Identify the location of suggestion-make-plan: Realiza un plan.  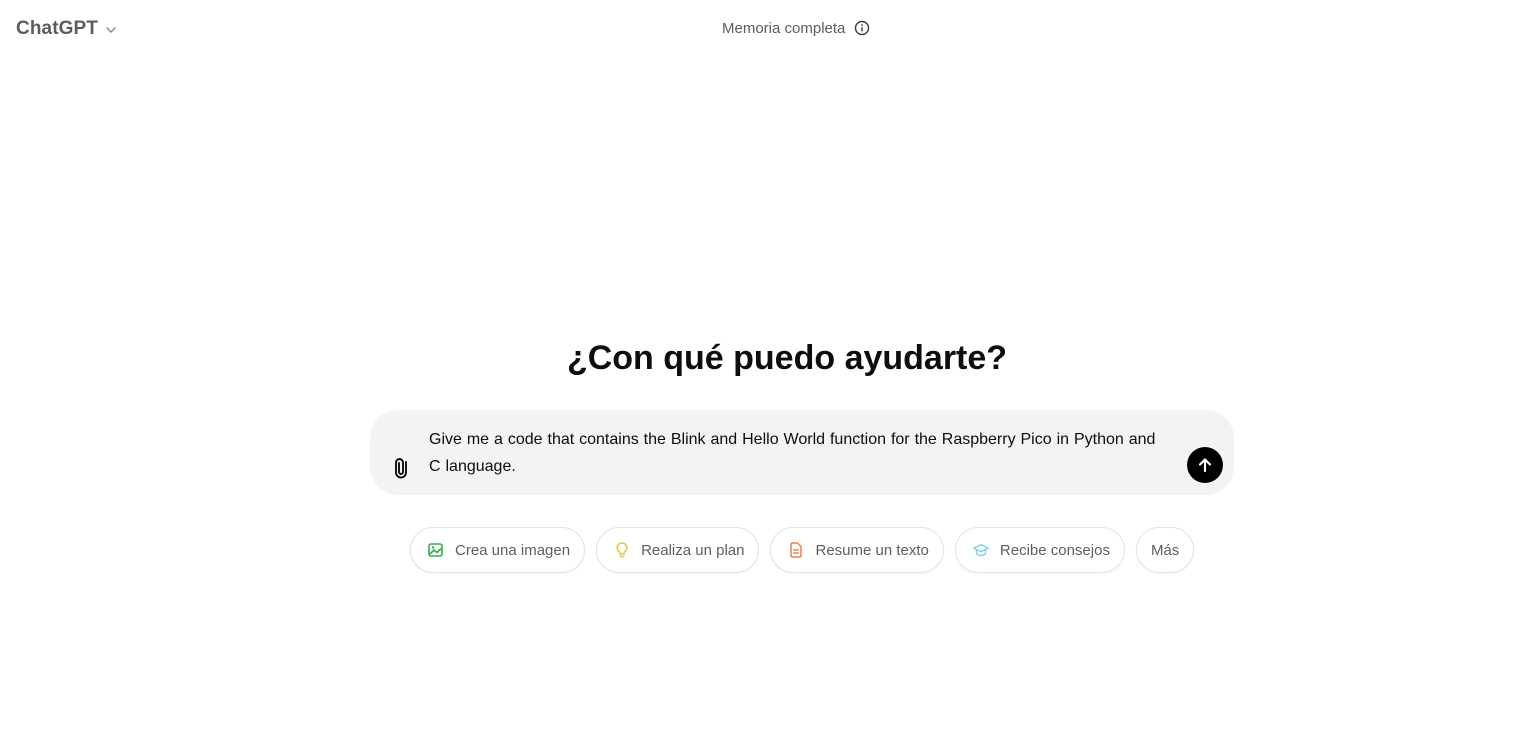
(678, 550).